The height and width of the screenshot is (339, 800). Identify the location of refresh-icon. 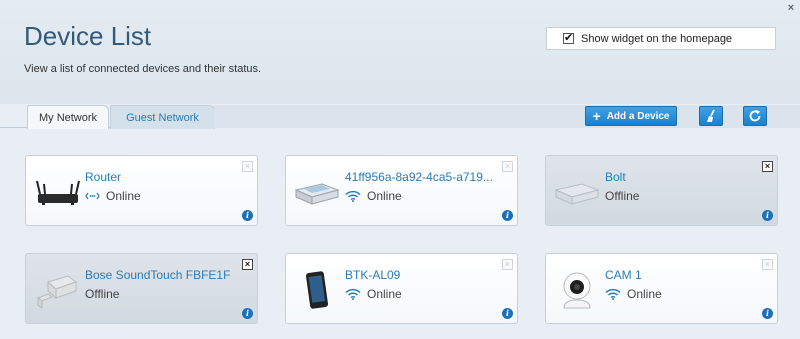
(755, 116).